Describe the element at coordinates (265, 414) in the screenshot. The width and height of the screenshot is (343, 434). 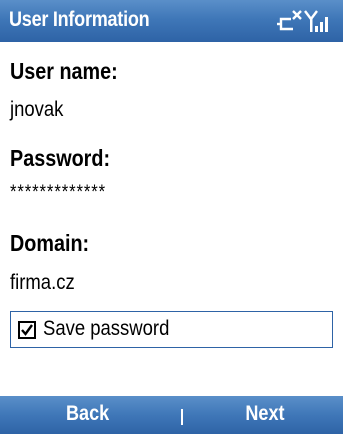
I see `next-softkey: Next` at that location.